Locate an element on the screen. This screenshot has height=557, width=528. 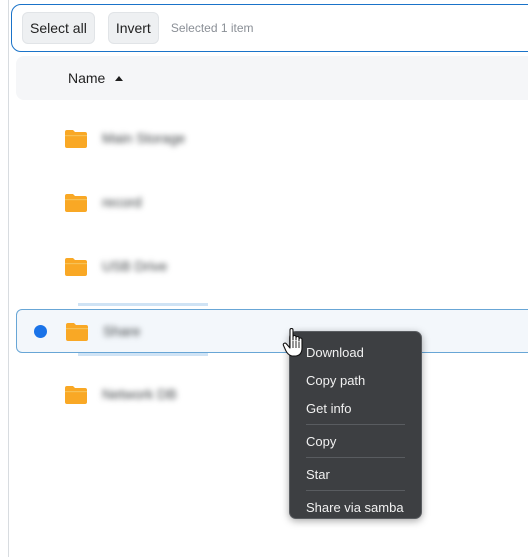
menu-item-star: Star is located at coordinates (355, 474).